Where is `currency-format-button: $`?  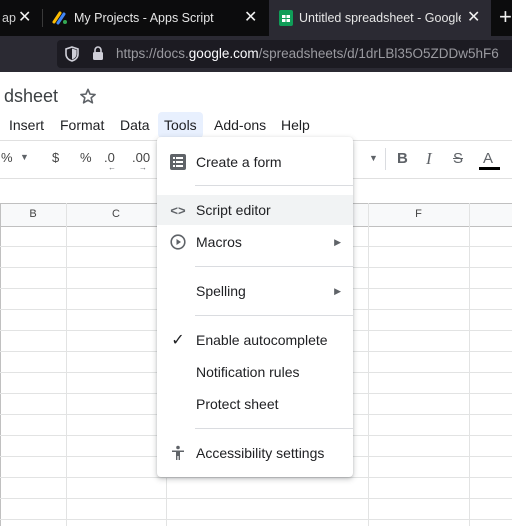 currency-format-button: $ is located at coordinates (55, 157).